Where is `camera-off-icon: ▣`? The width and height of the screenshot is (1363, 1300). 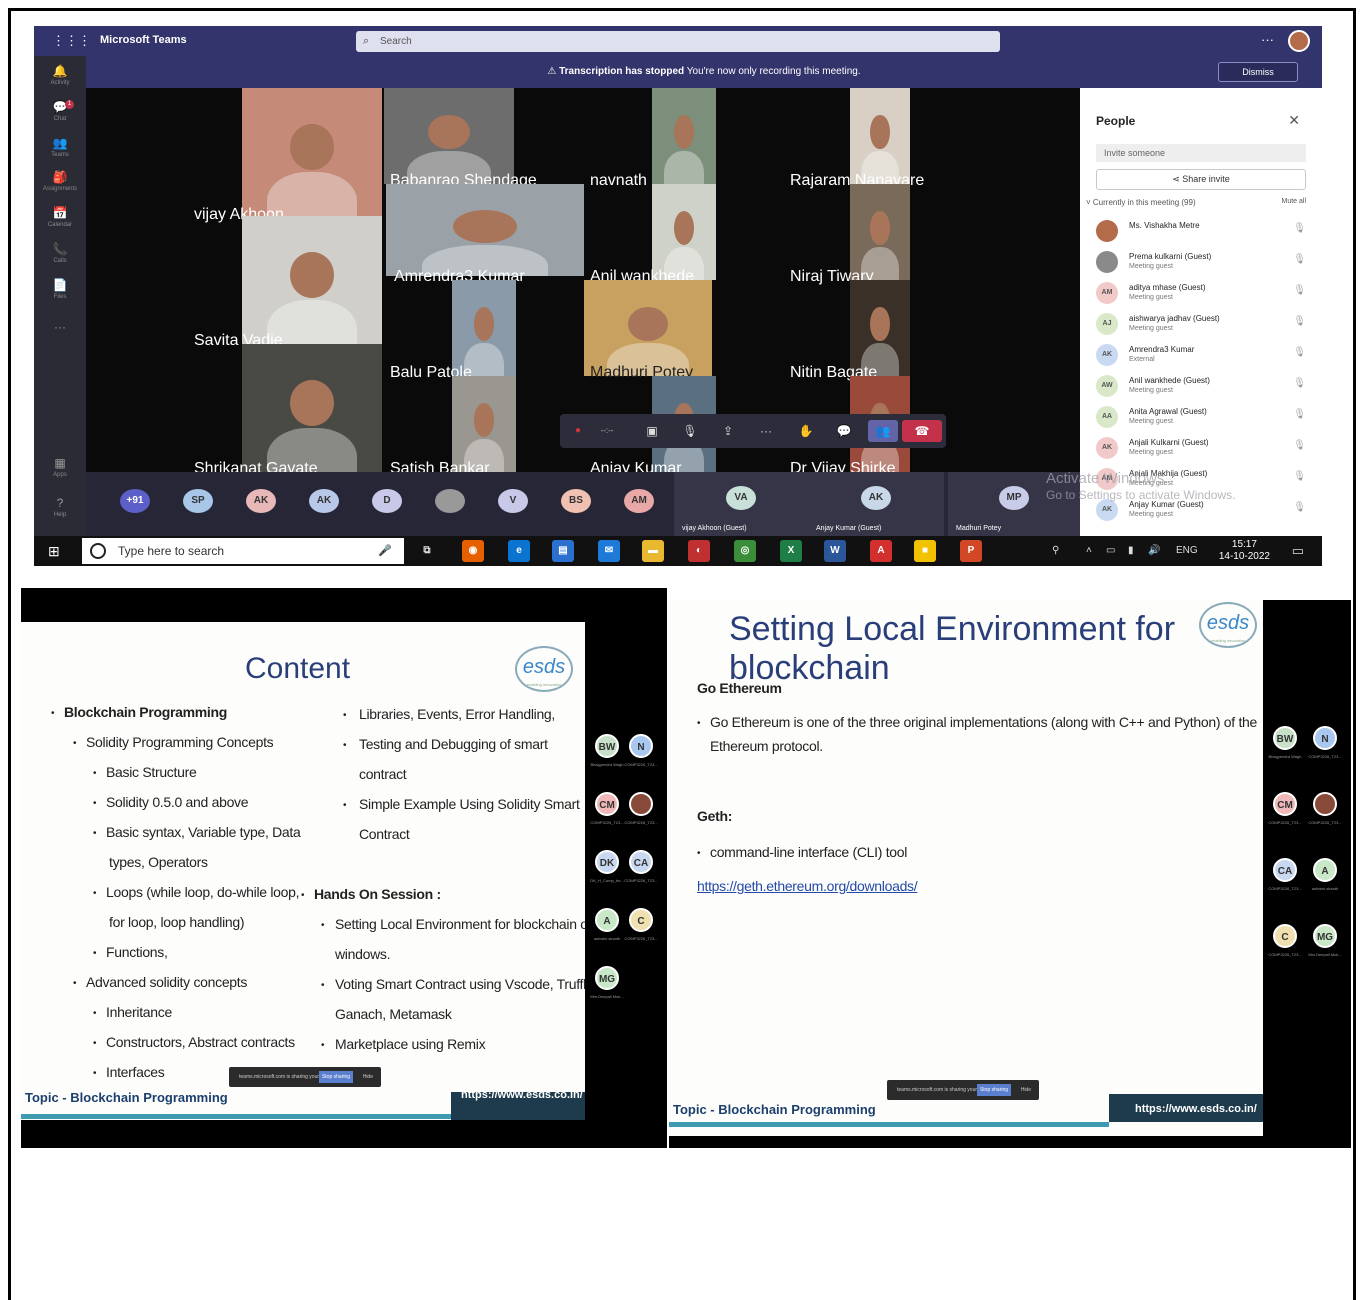
camera-off-icon: ▣ is located at coordinates (652, 431).